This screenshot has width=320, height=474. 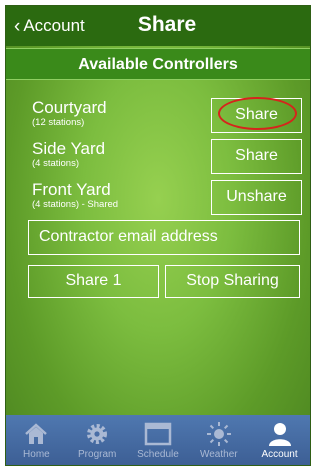 I want to click on controller-name: Side Yard, so click(x=69, y=148).